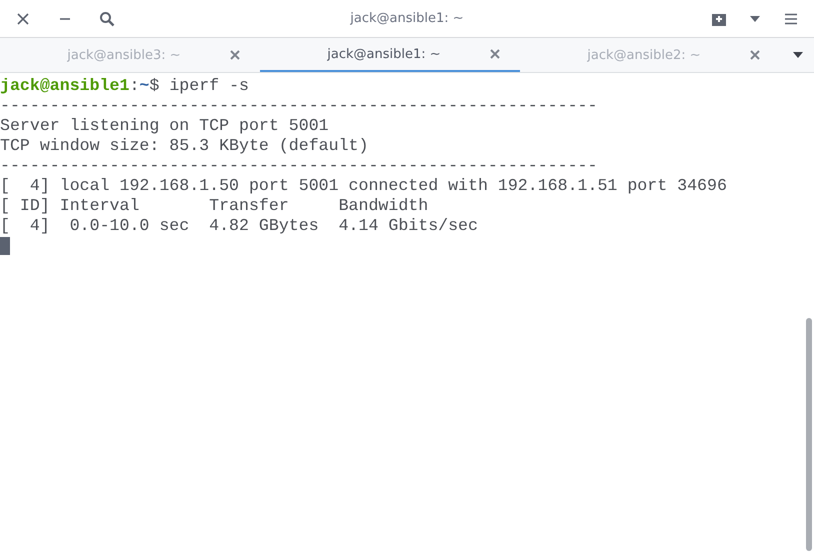  I want to click on command-text: iperf -s, so click(208, 86).